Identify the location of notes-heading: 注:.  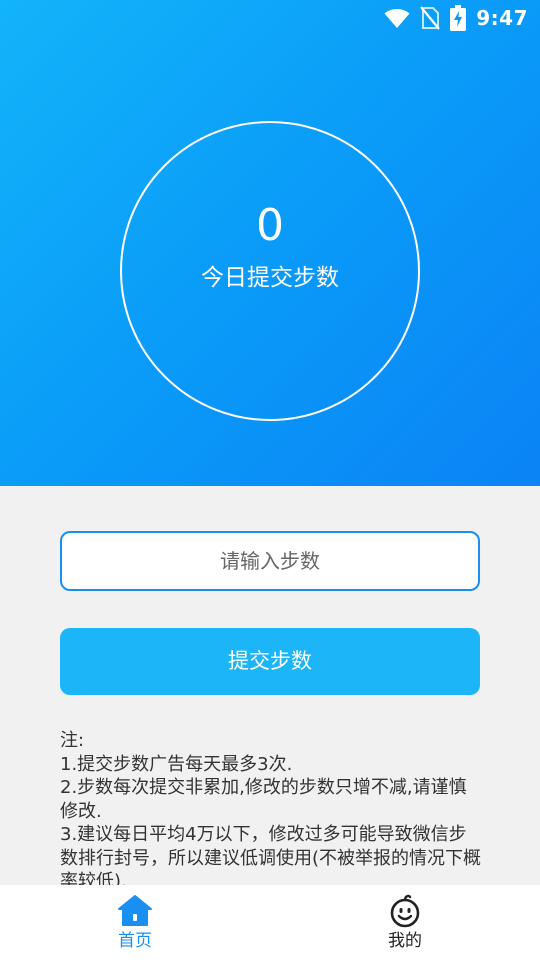
(72, 740).